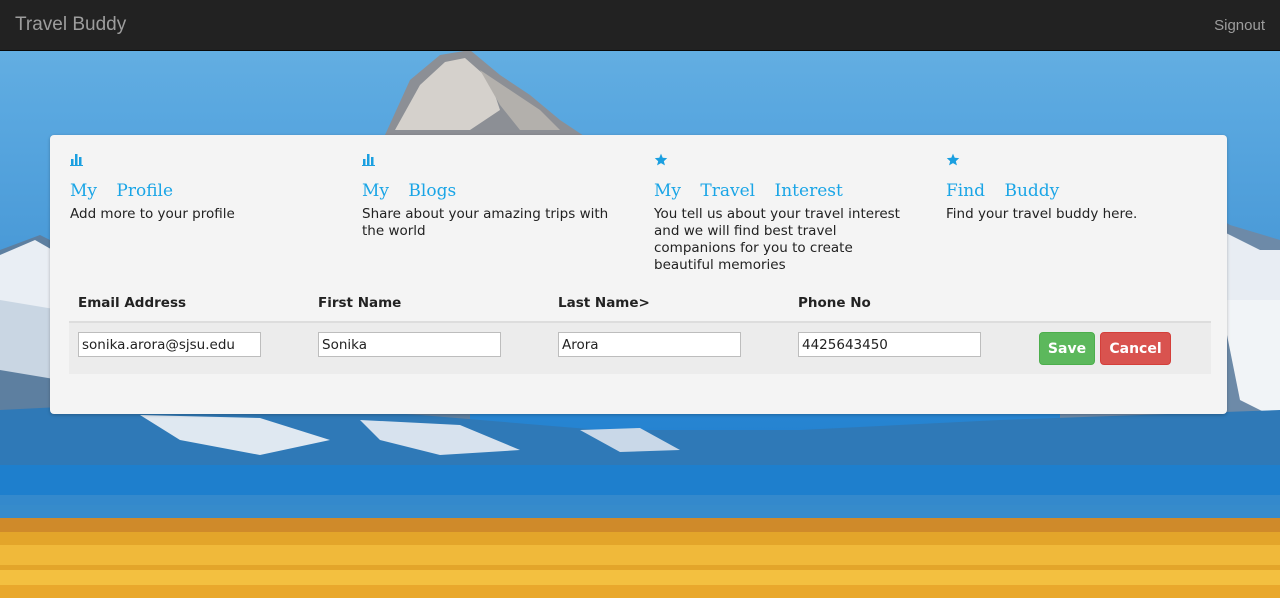  What do you see at coordinates (785, 191) in the screenshot?
I see `my-travel-interest-link: My Travel Interest` at bounding box center [785, 191].